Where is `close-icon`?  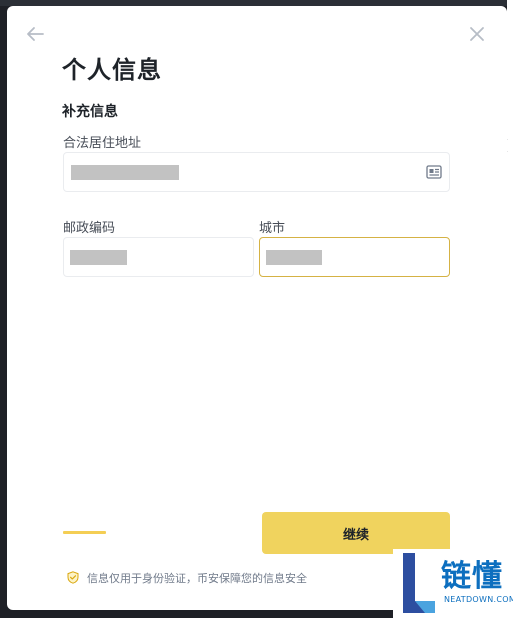
close-icon is located at coordinates (477, 34).